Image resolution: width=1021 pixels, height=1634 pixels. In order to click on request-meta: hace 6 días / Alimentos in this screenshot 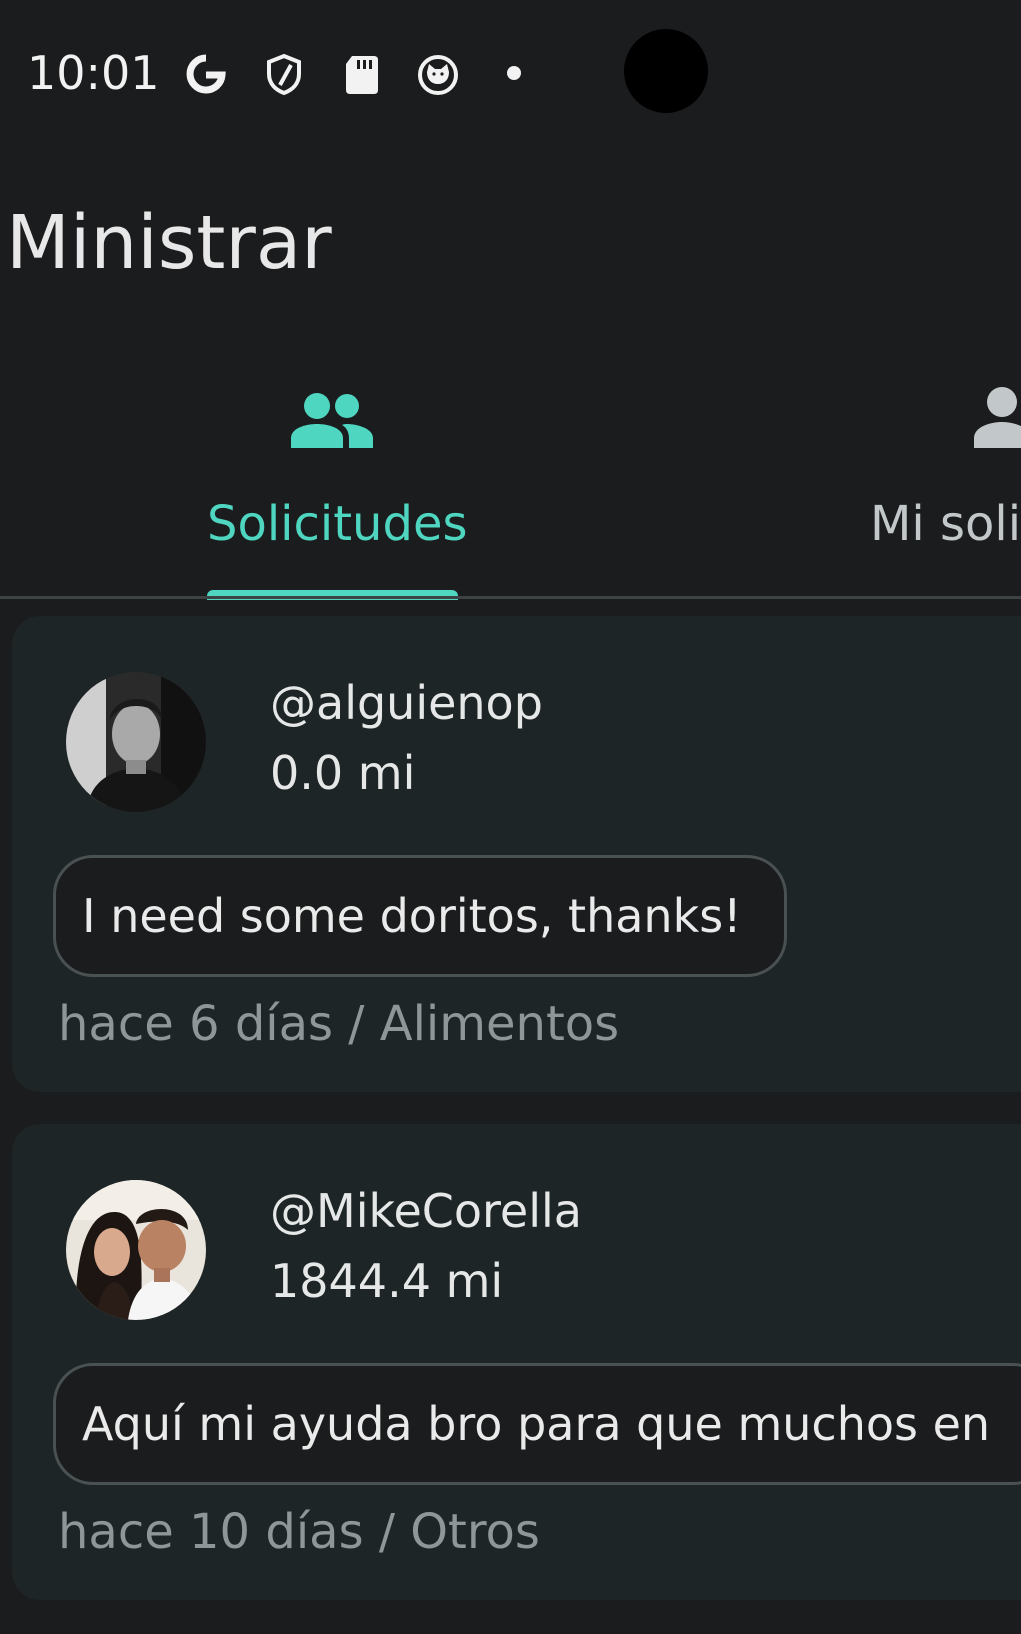, I will do `click(339, 1024)`.